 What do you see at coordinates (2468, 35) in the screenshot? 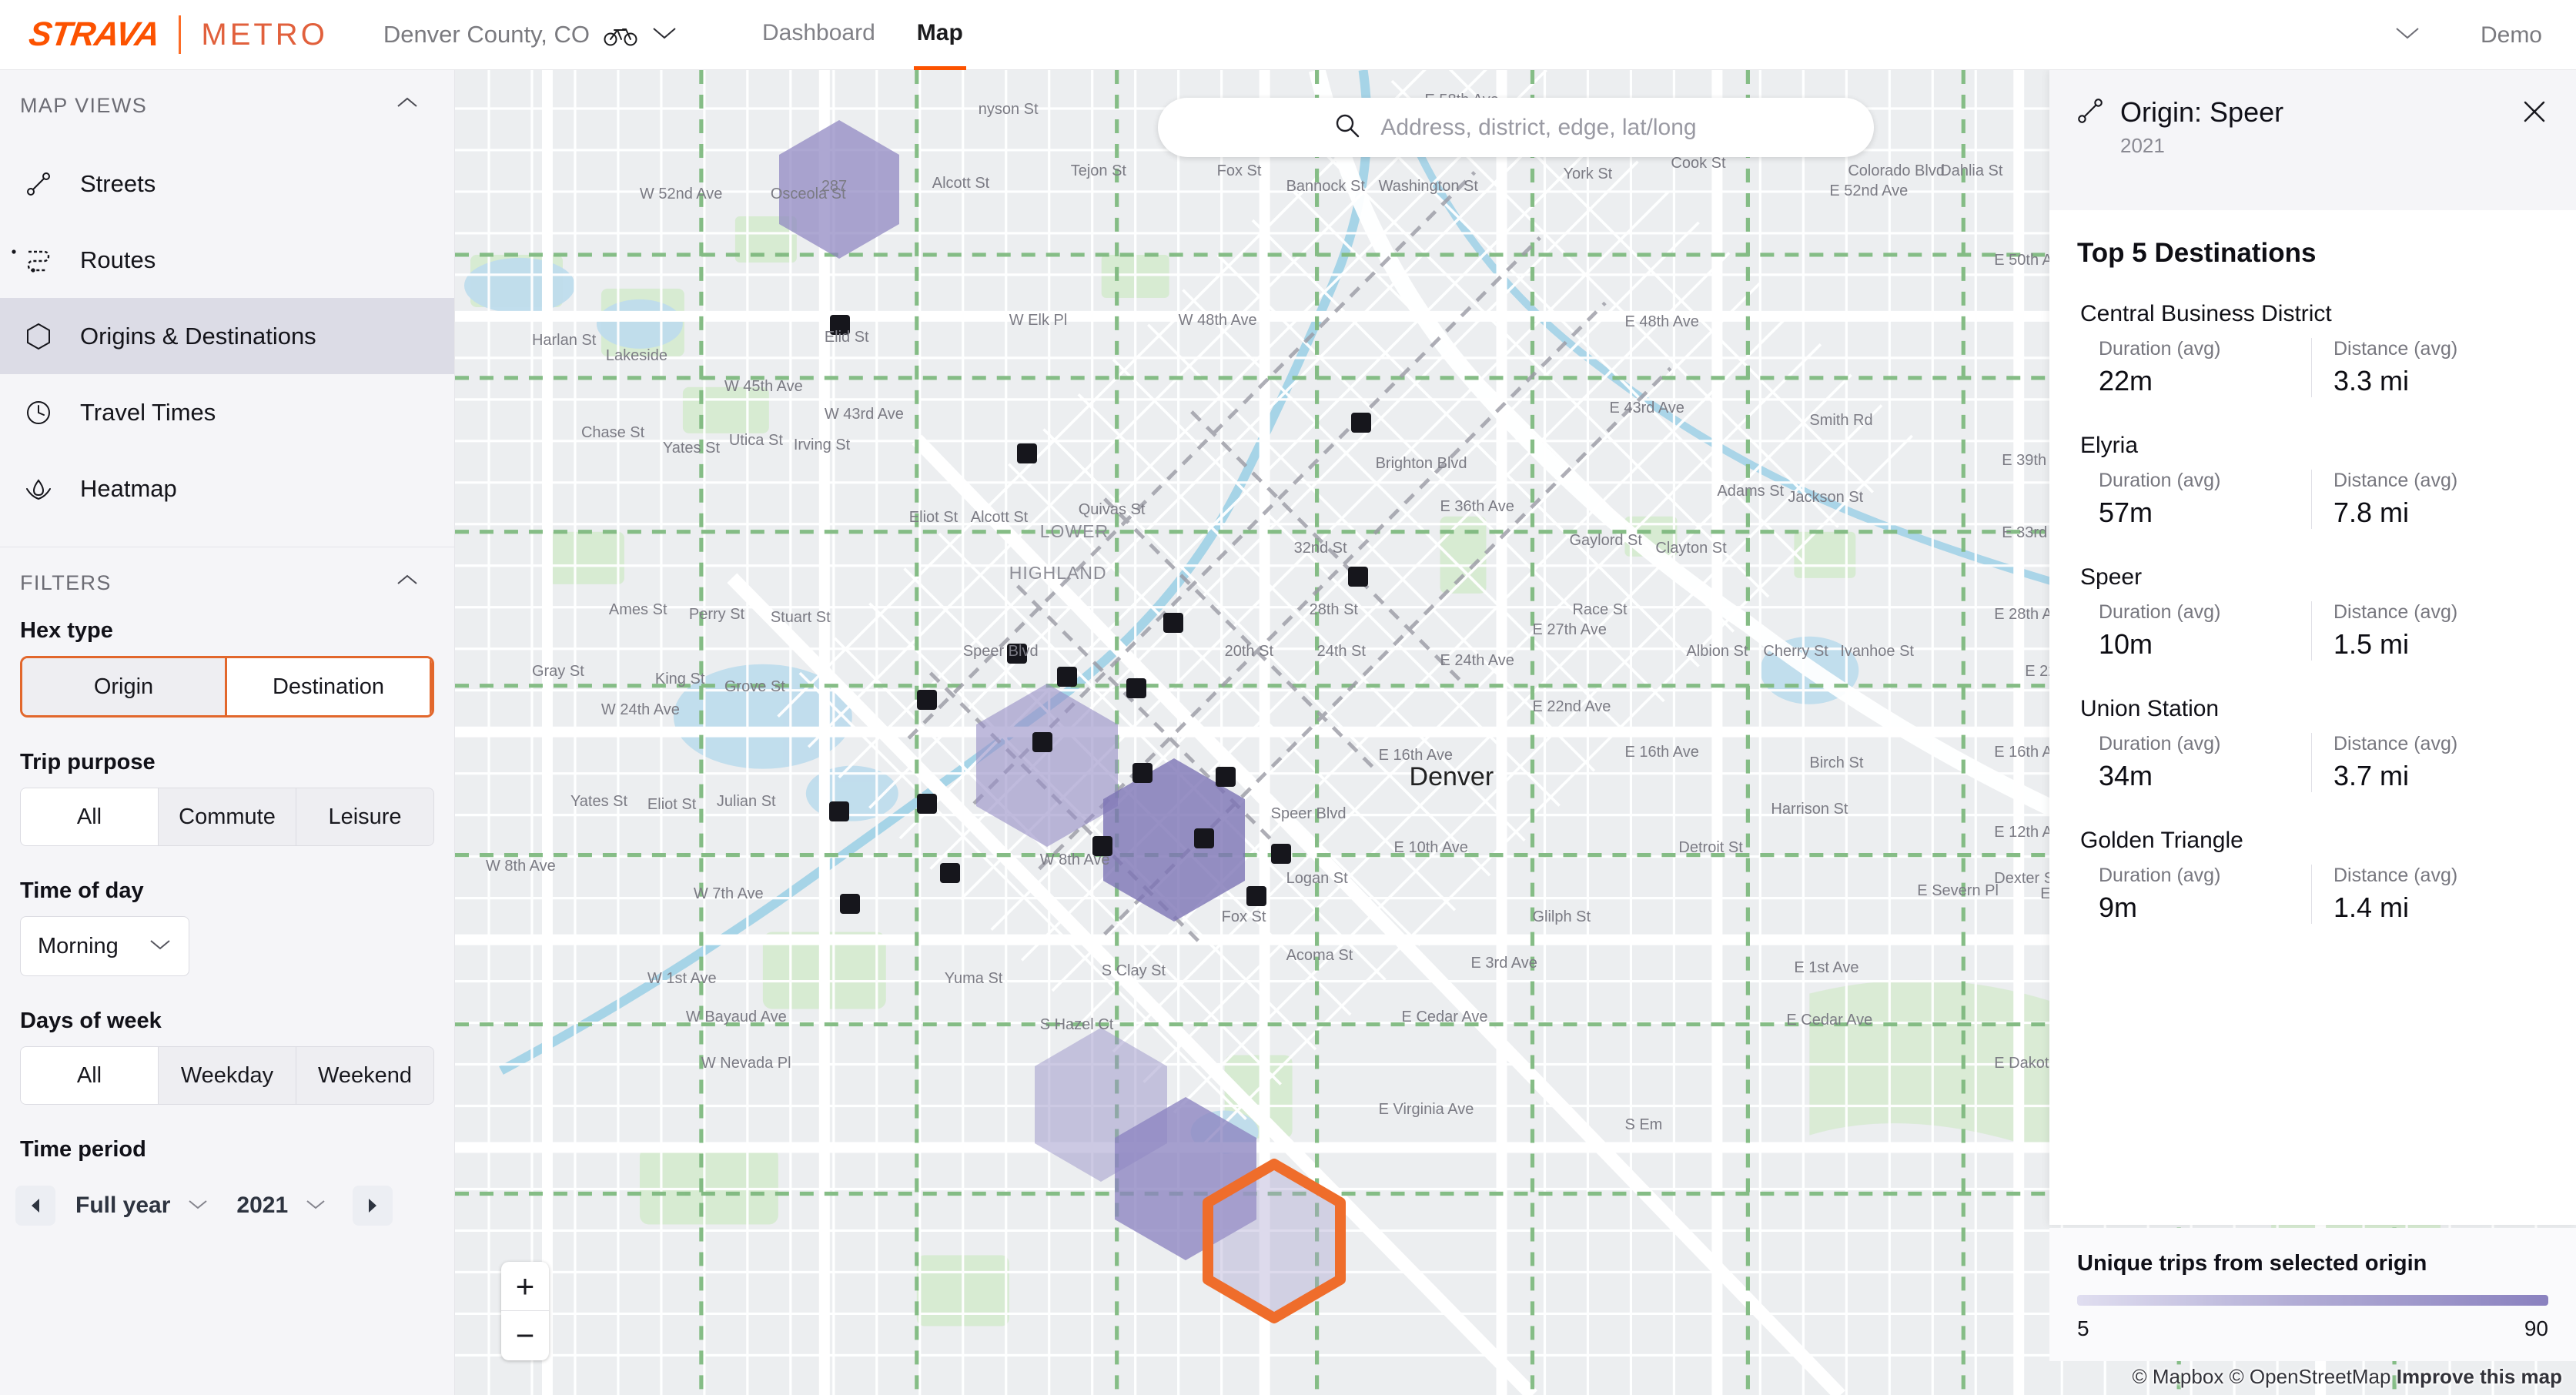
I see `account-area: Demo` at bounding box center [2468, 35].